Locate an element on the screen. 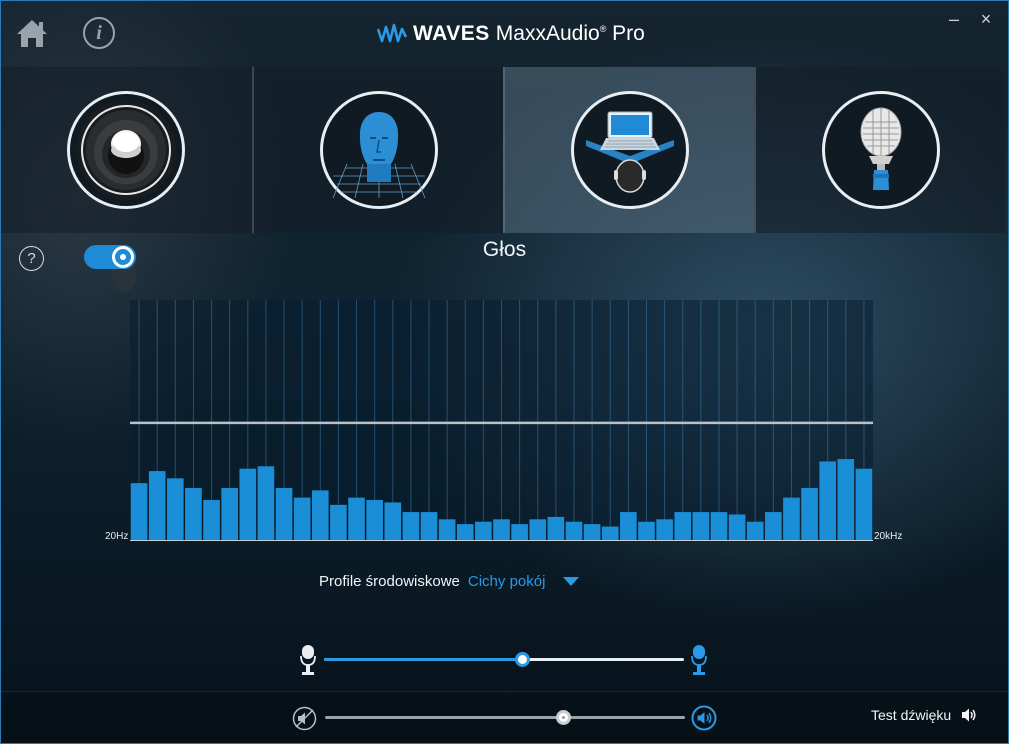  profile-label: Profile środowiskowe is located at coordinates (389, 581).